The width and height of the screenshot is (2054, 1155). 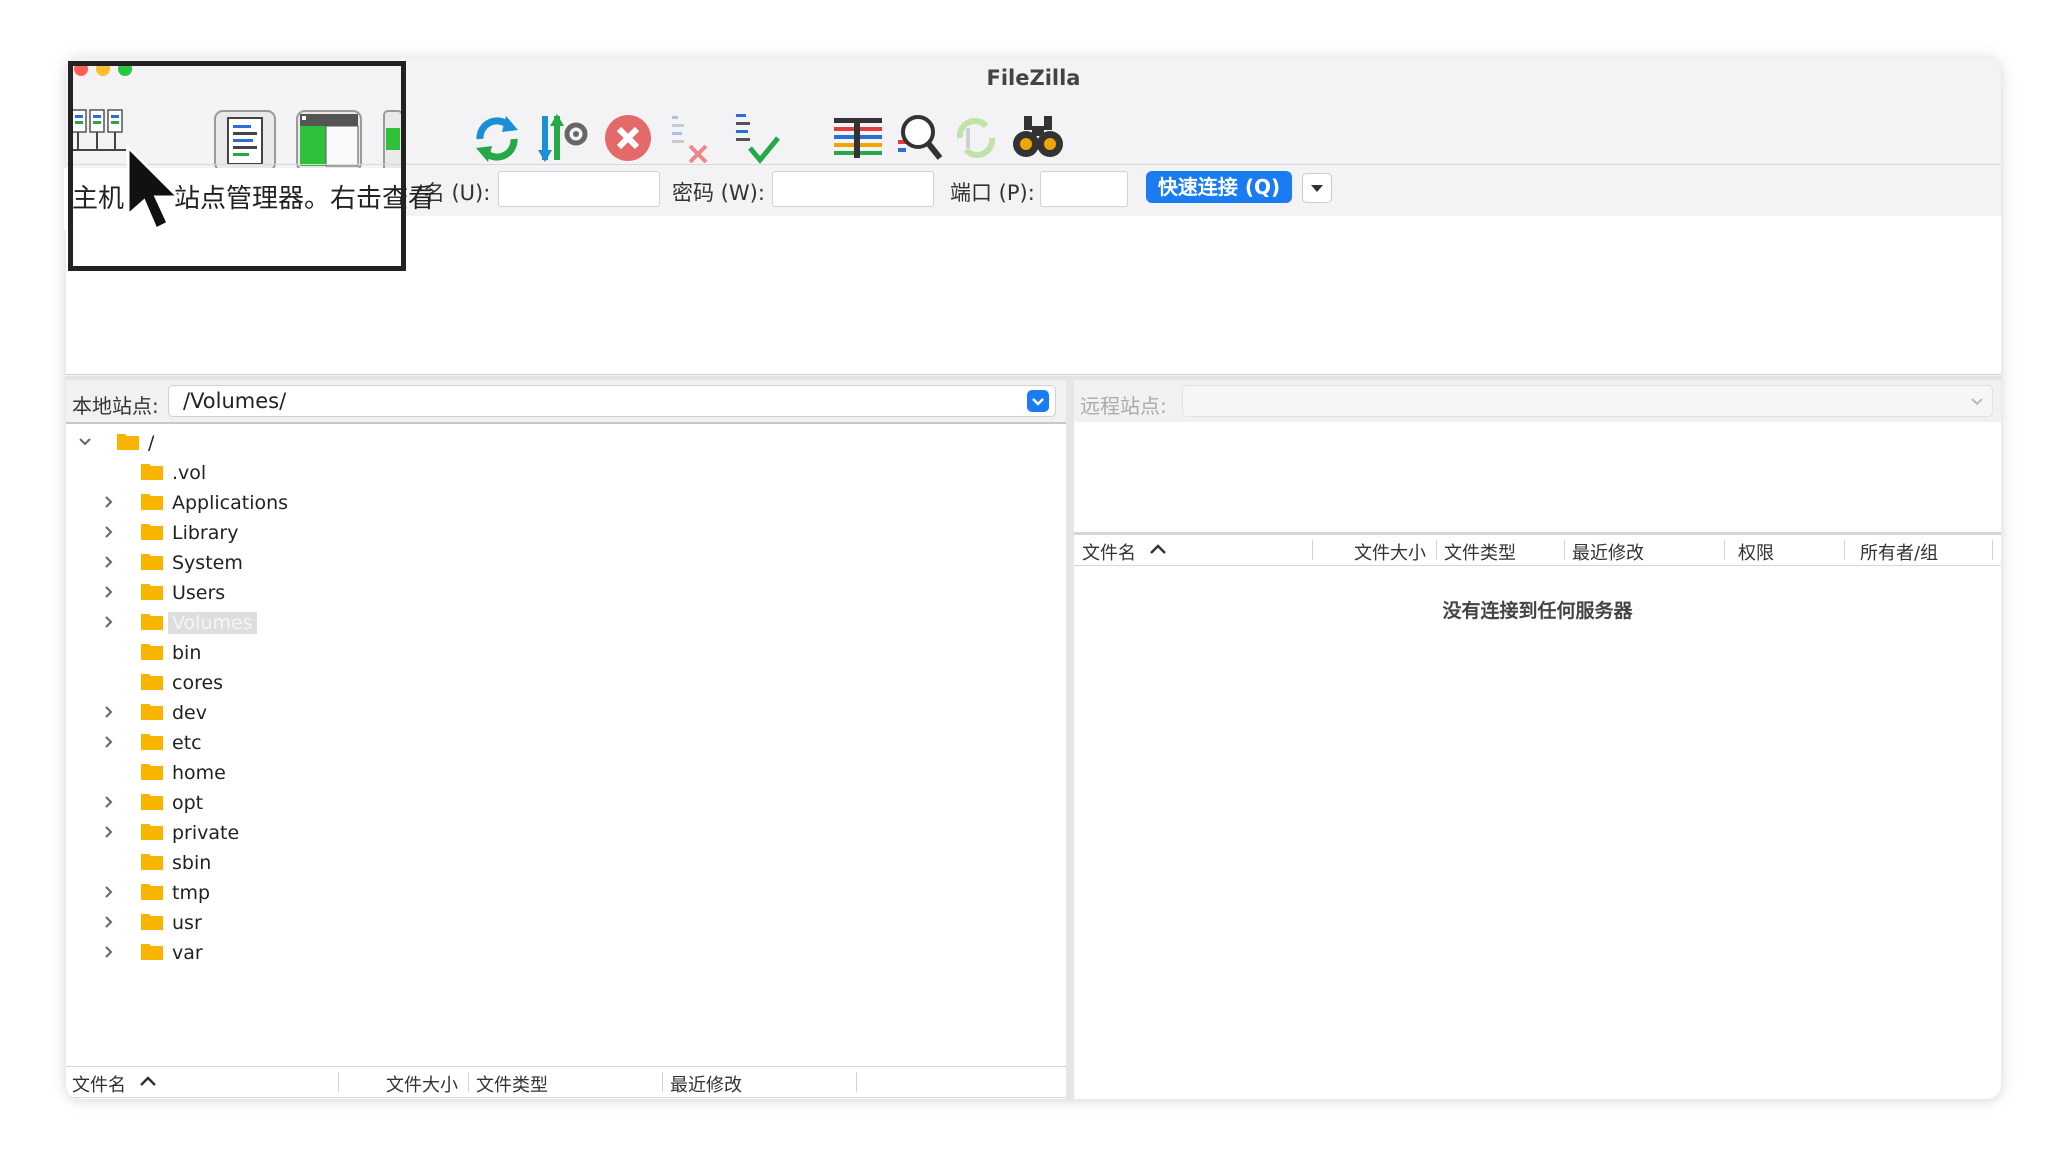 What do you see at coordinates (1756, 552) in the screenshot?
I see `column-header-permissions: 权限` at bounding box center [1756, 552].